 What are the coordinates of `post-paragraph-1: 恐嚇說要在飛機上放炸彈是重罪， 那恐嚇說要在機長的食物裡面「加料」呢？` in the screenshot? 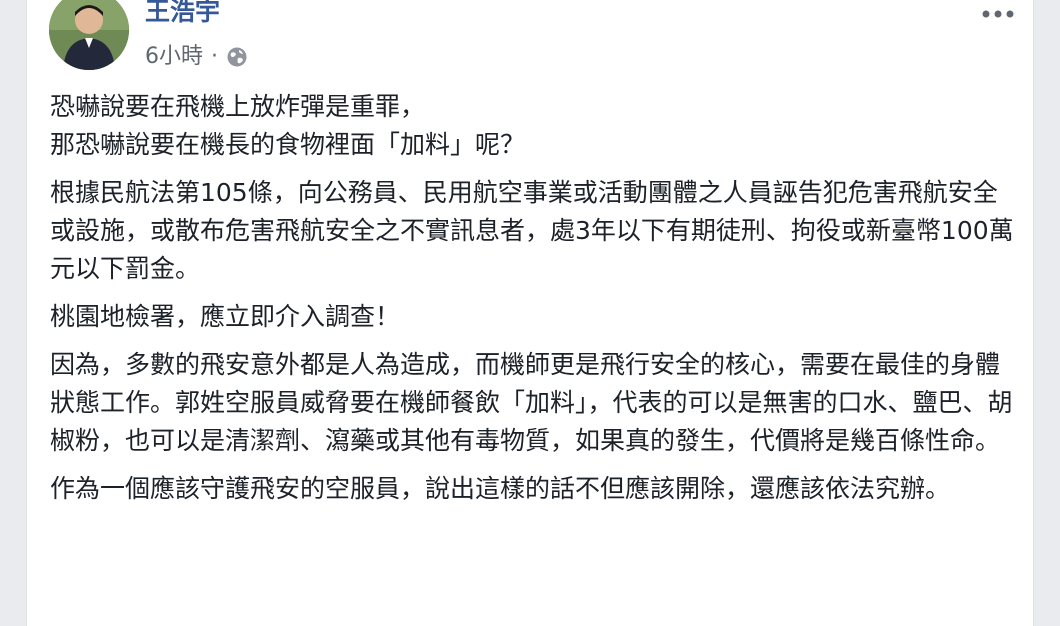 It's located at (288, 125).